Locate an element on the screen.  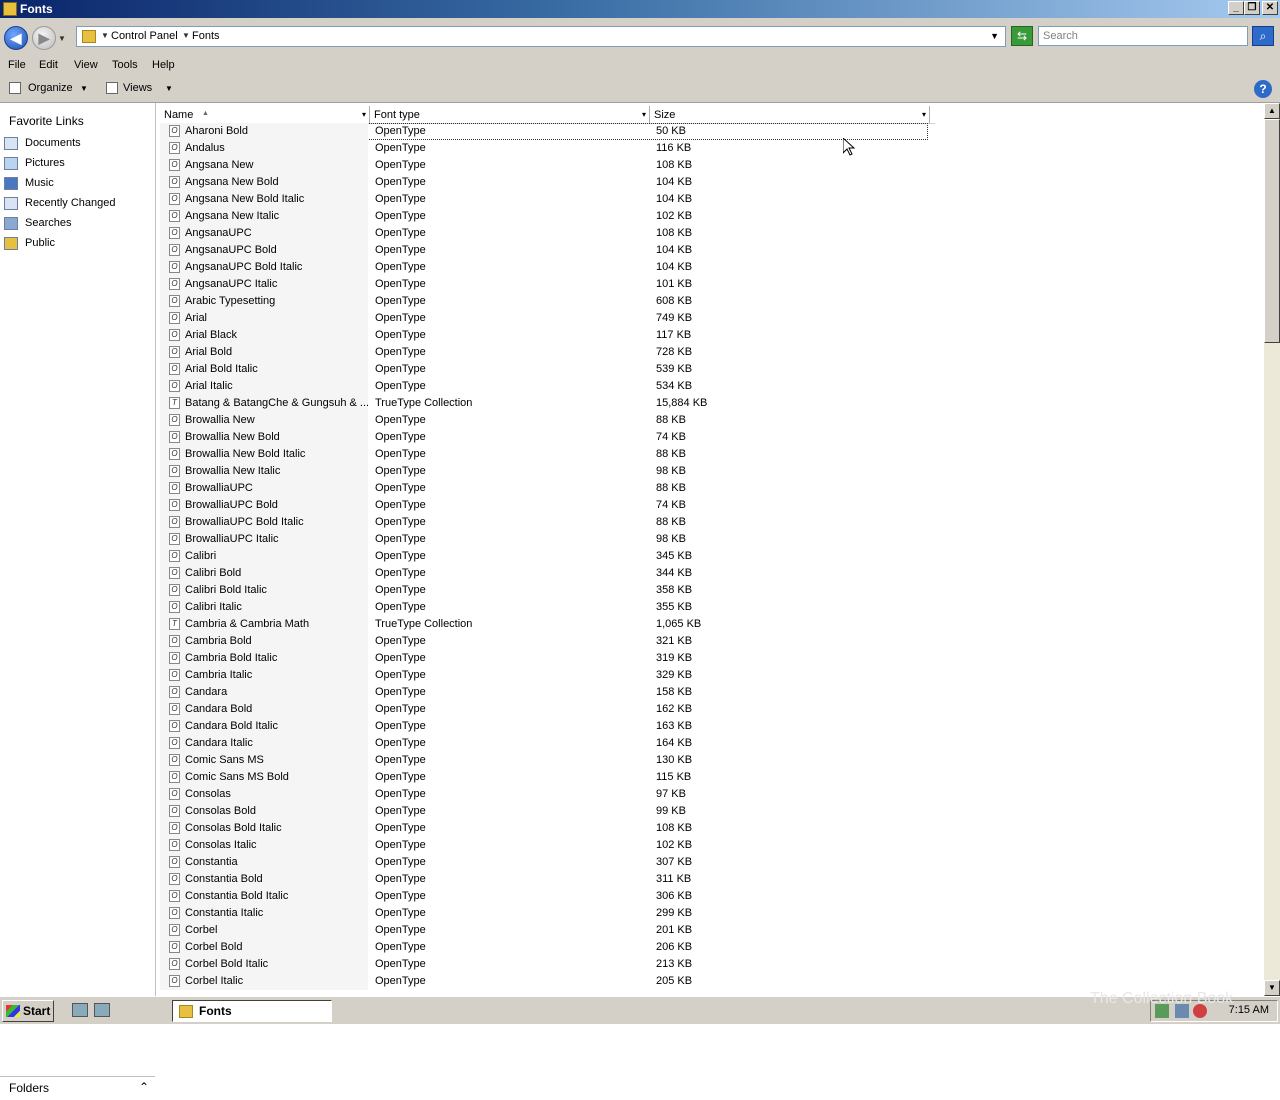
menu-edit: Edit is located at coordinates (48, 65).